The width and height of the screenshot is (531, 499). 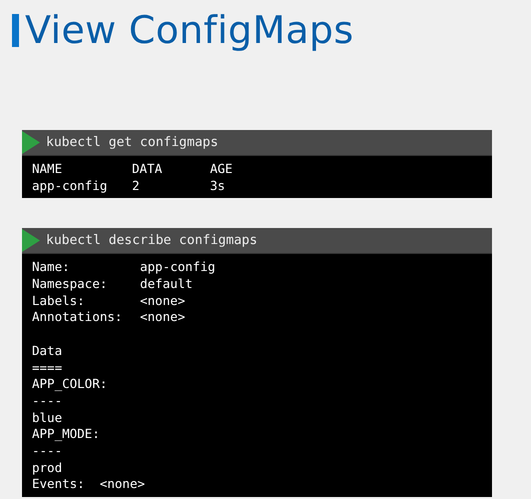 I want to click on field-label: Namespace:, so click(x=70, y=284).